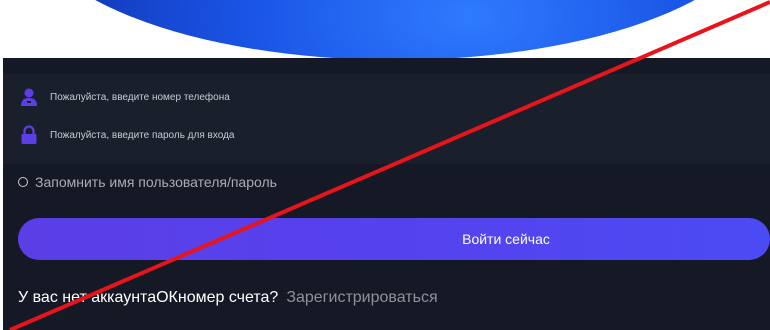 Image resolution: width=770 pixels, height=330 pixels. Describe the element at coordinates (29, 134) in the screenshot. I see `lock-icon` at that location.